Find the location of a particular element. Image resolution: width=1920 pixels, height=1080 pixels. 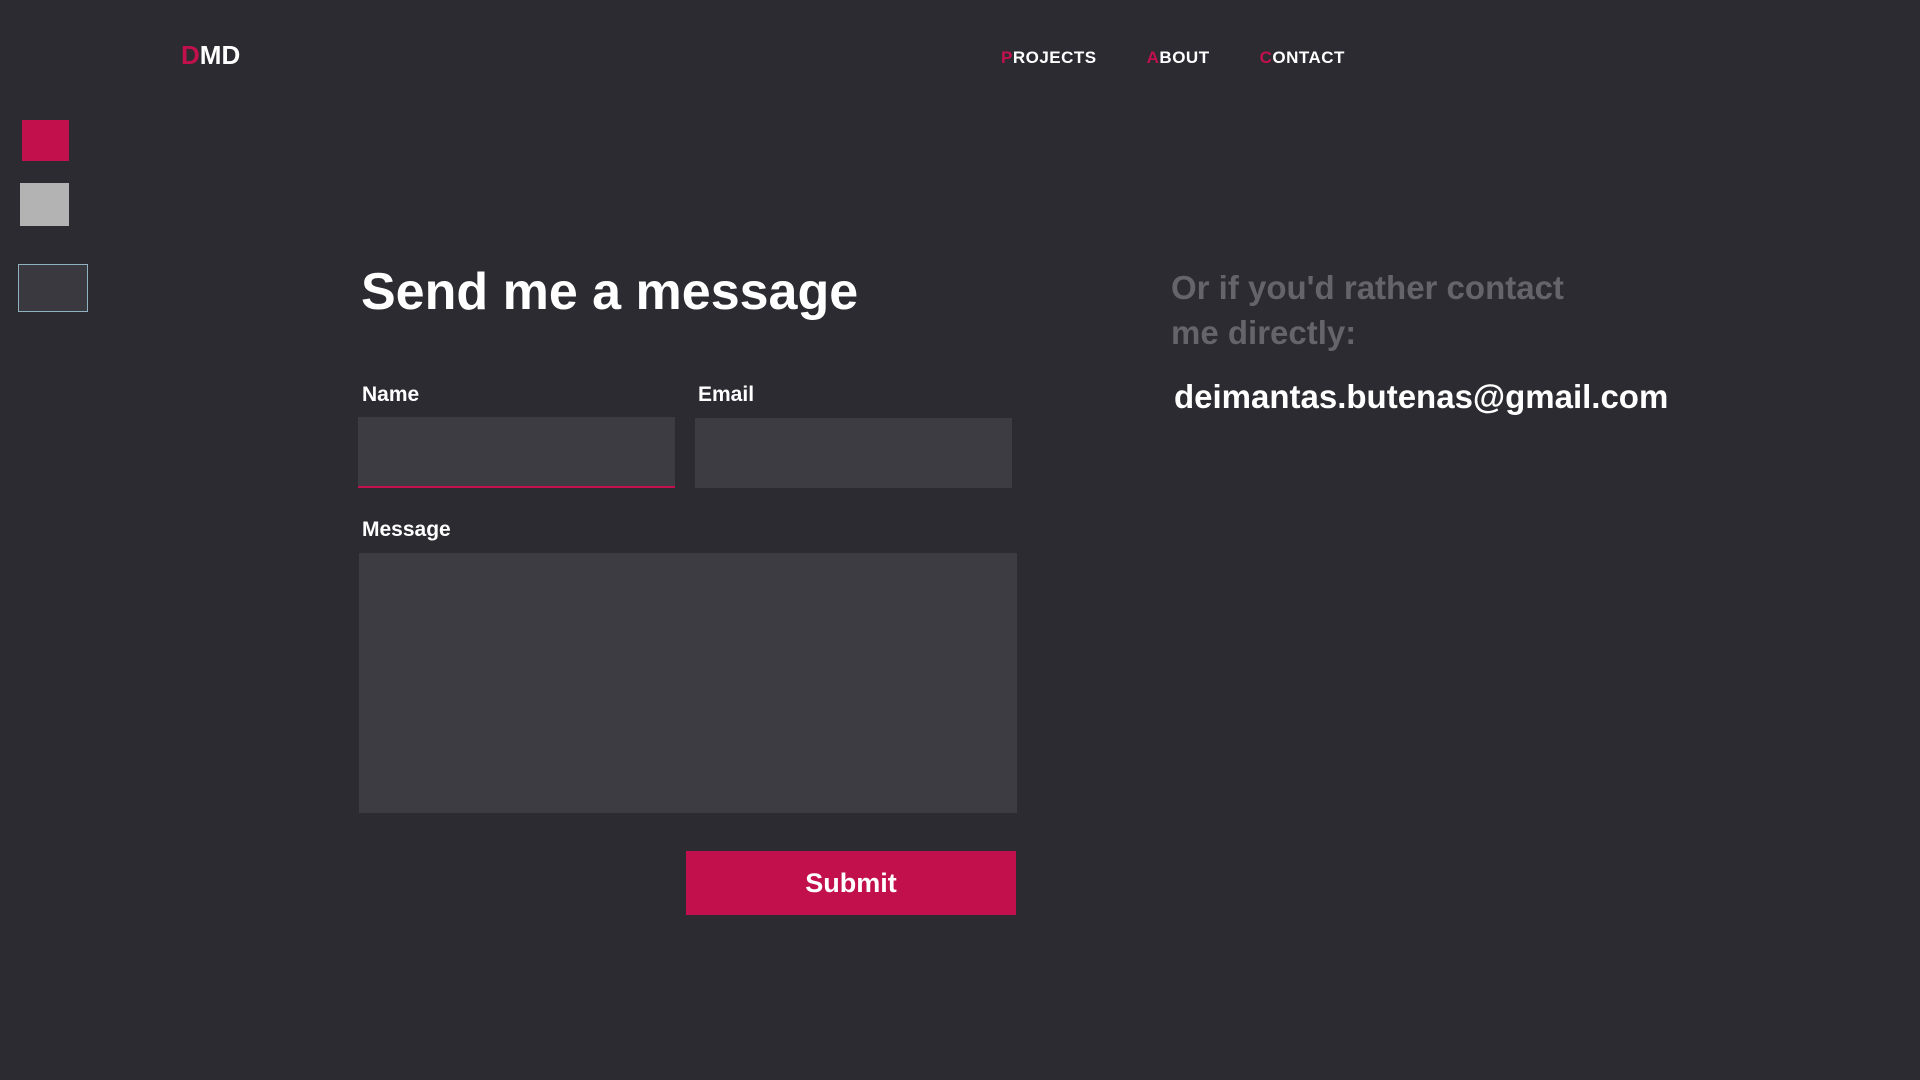

email-label: Email is located at coordinates (726, 394).